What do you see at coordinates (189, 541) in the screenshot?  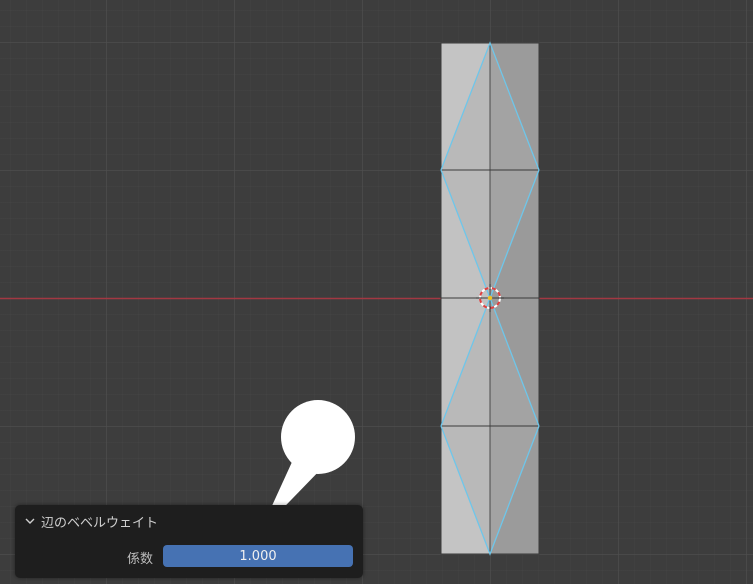 I see `adjust-last-operation-panel: 辺のベベルウェイト 係数 1.000` at bounding box center [189, 541].